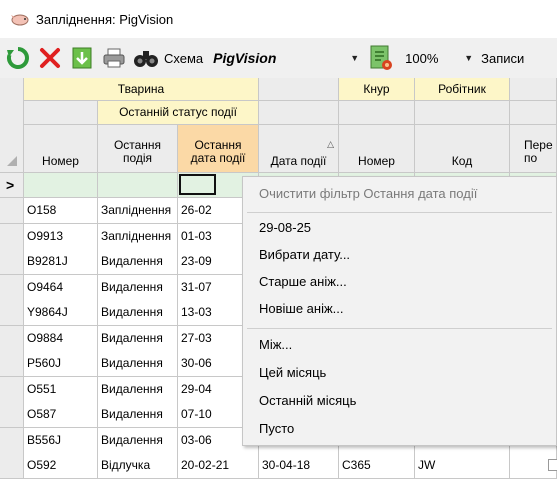  I want to click on group-header-worker: Робітник, so click(462, 89).